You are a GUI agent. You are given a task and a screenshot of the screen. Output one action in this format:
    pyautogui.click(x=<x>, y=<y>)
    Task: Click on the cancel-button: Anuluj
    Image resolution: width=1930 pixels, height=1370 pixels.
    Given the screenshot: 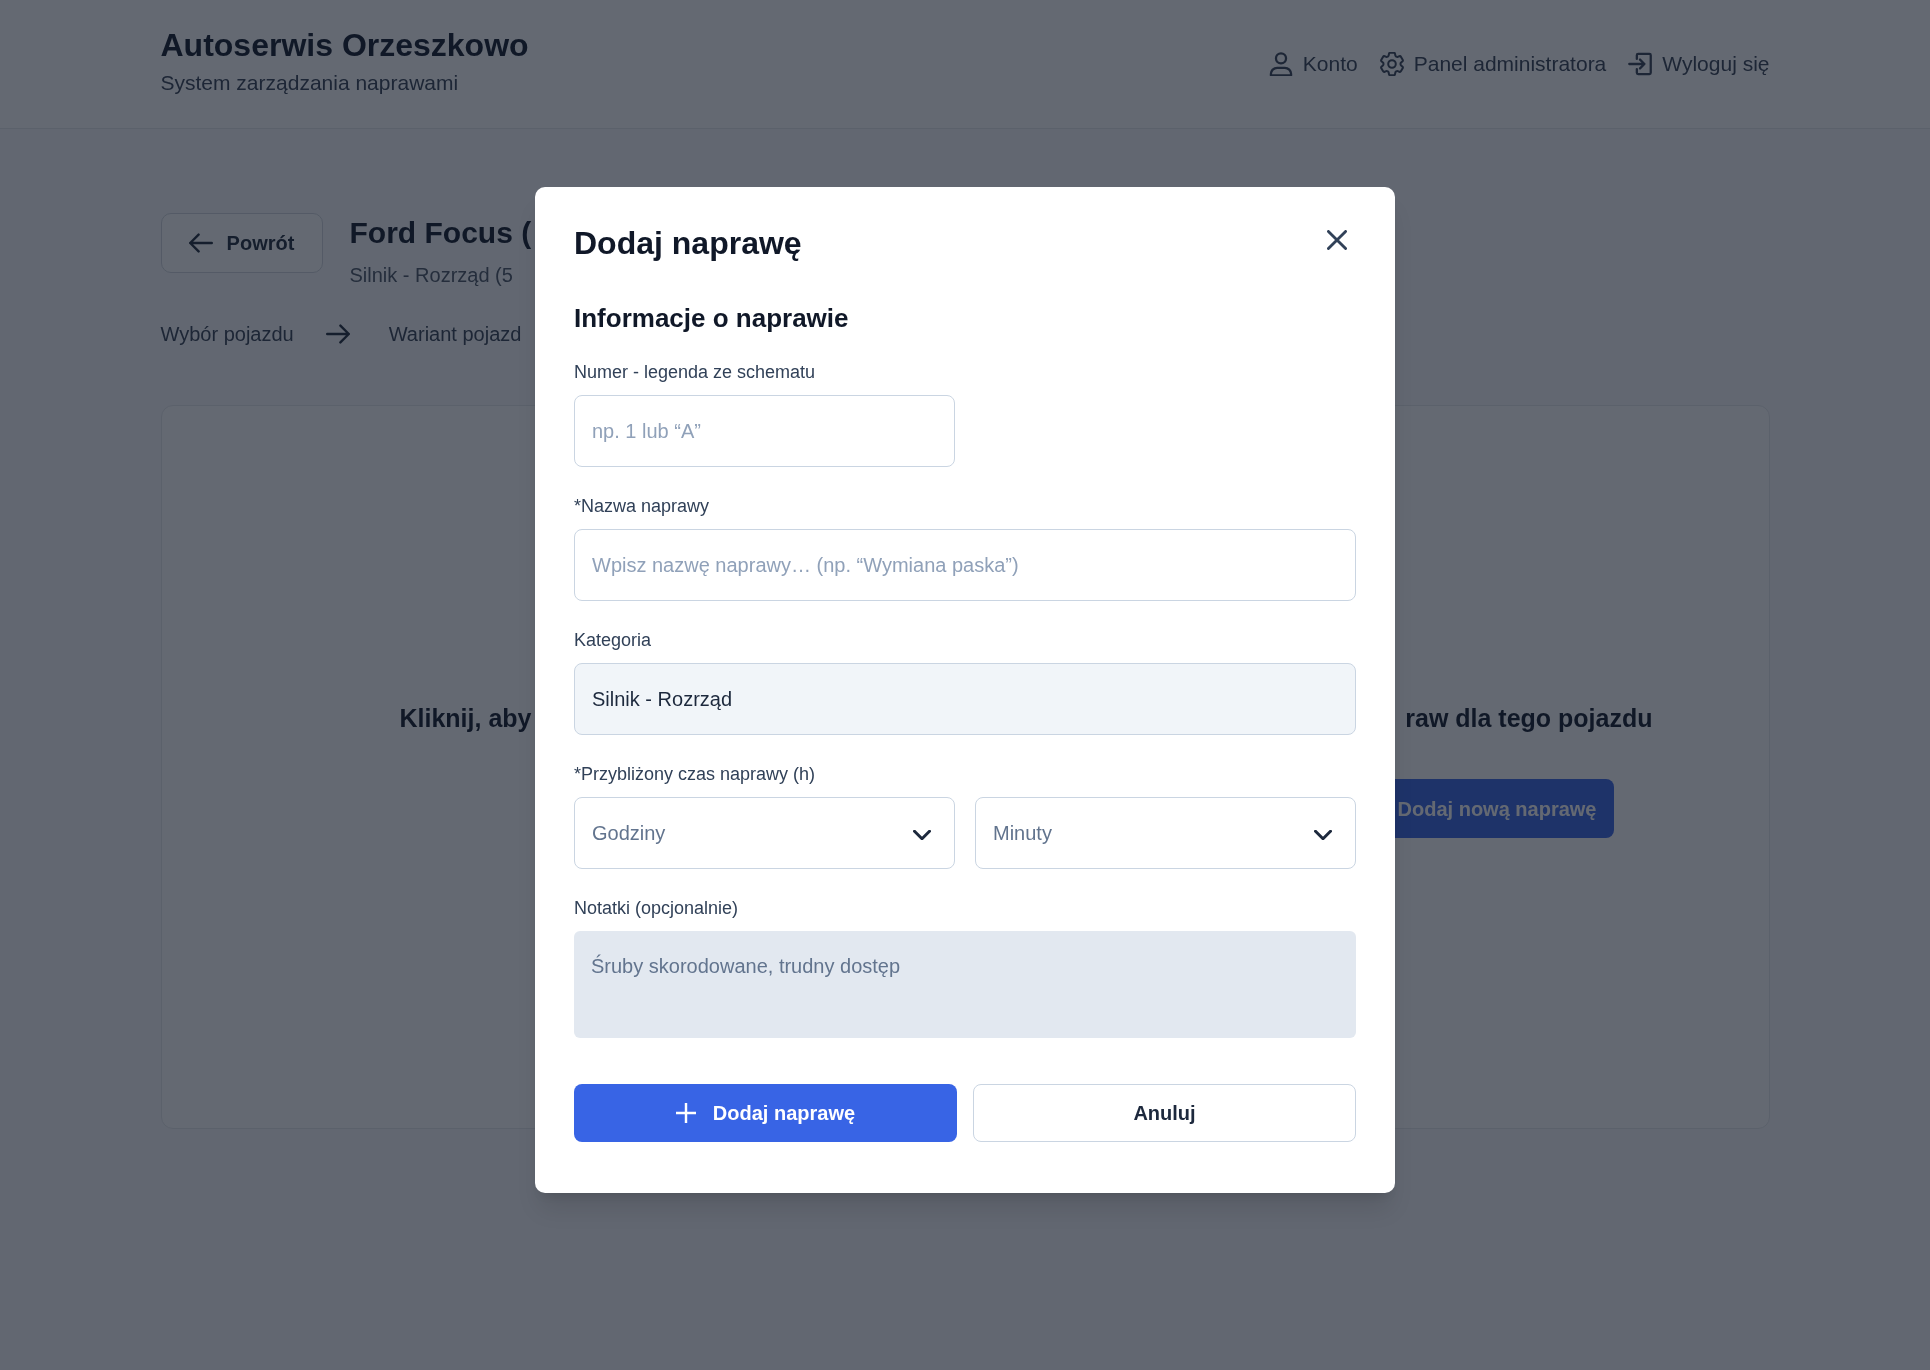 What is the action you would take?
    pyautogui.click(x=1164, y=1113)
    